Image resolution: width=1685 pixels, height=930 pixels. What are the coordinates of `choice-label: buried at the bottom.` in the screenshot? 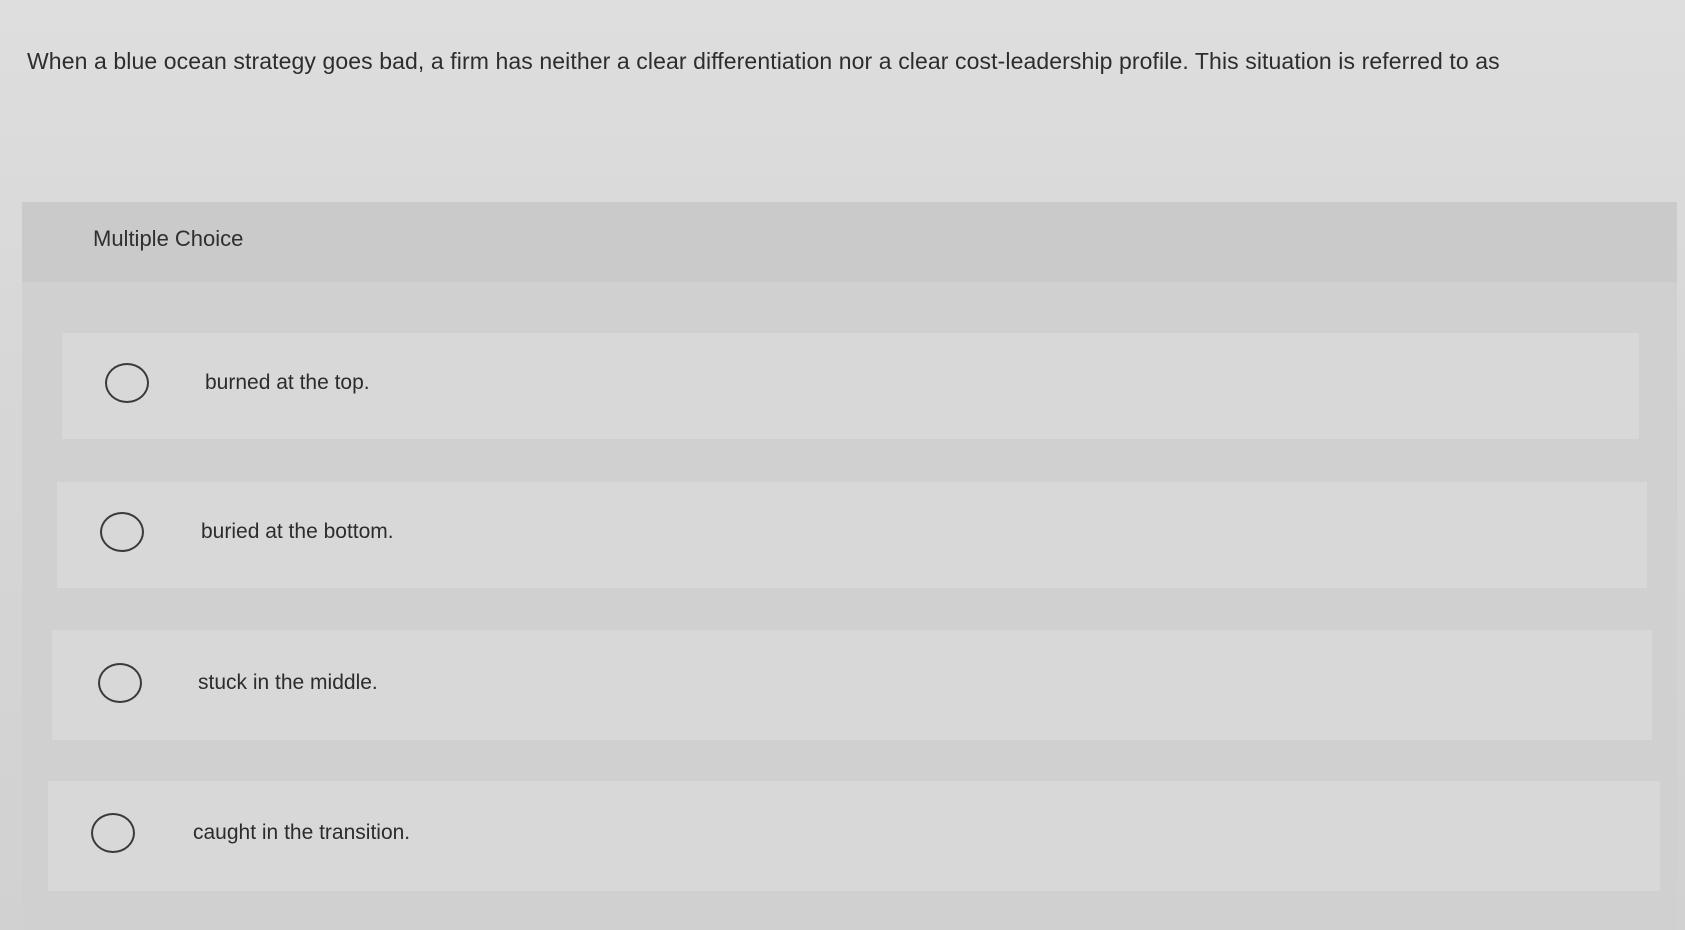 It's located at (297, 531).